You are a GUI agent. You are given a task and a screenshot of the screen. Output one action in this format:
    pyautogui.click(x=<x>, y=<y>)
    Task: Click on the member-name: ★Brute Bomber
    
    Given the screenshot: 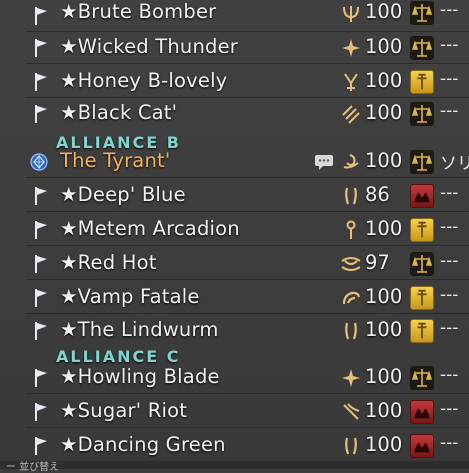 What is the action you would take?
    pyautogui.click(x=138, y=11)
    